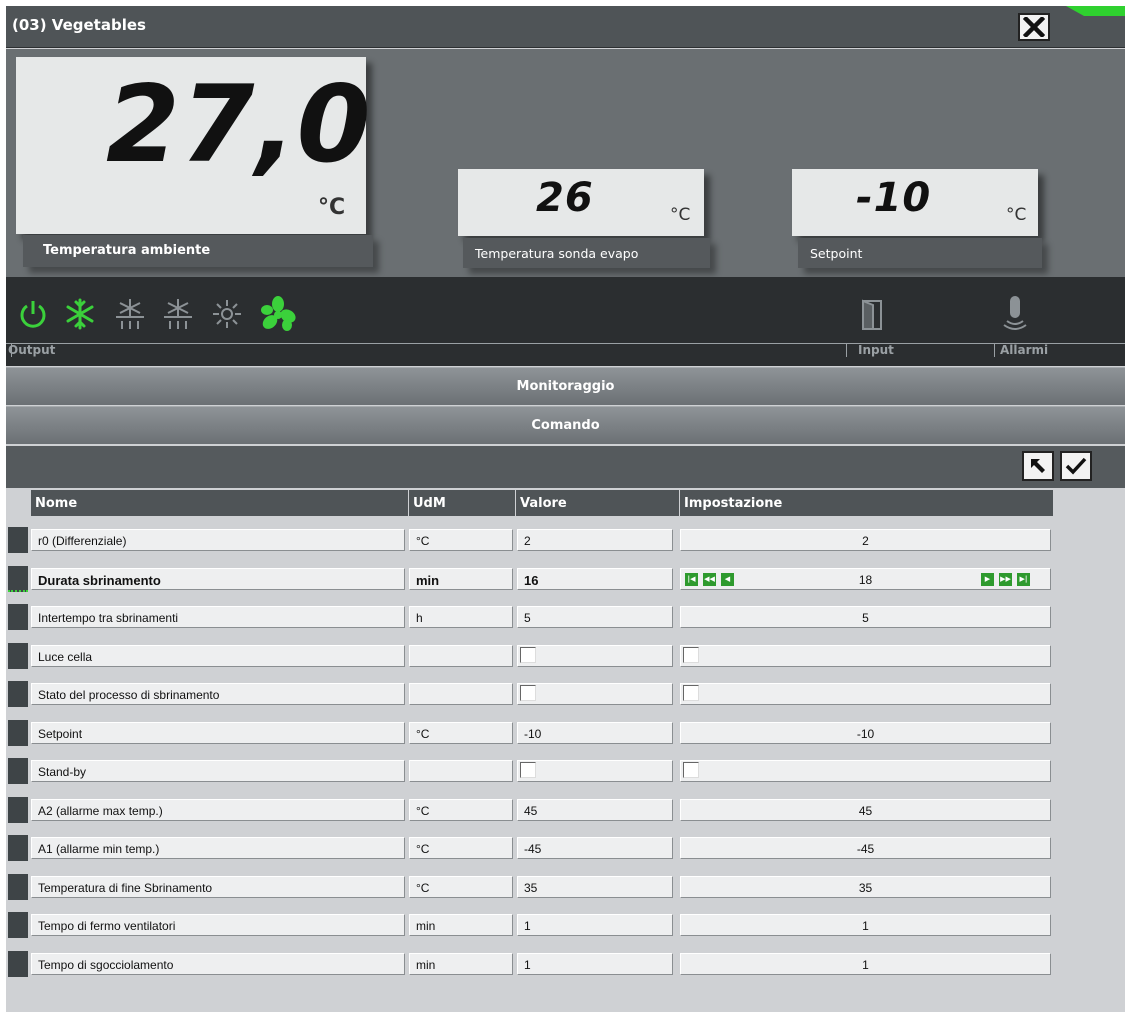  What do you see at coordinates (1095, 11) in the screenshot?
I see `status-indicator-tab` at bounding box center [1095, 11].